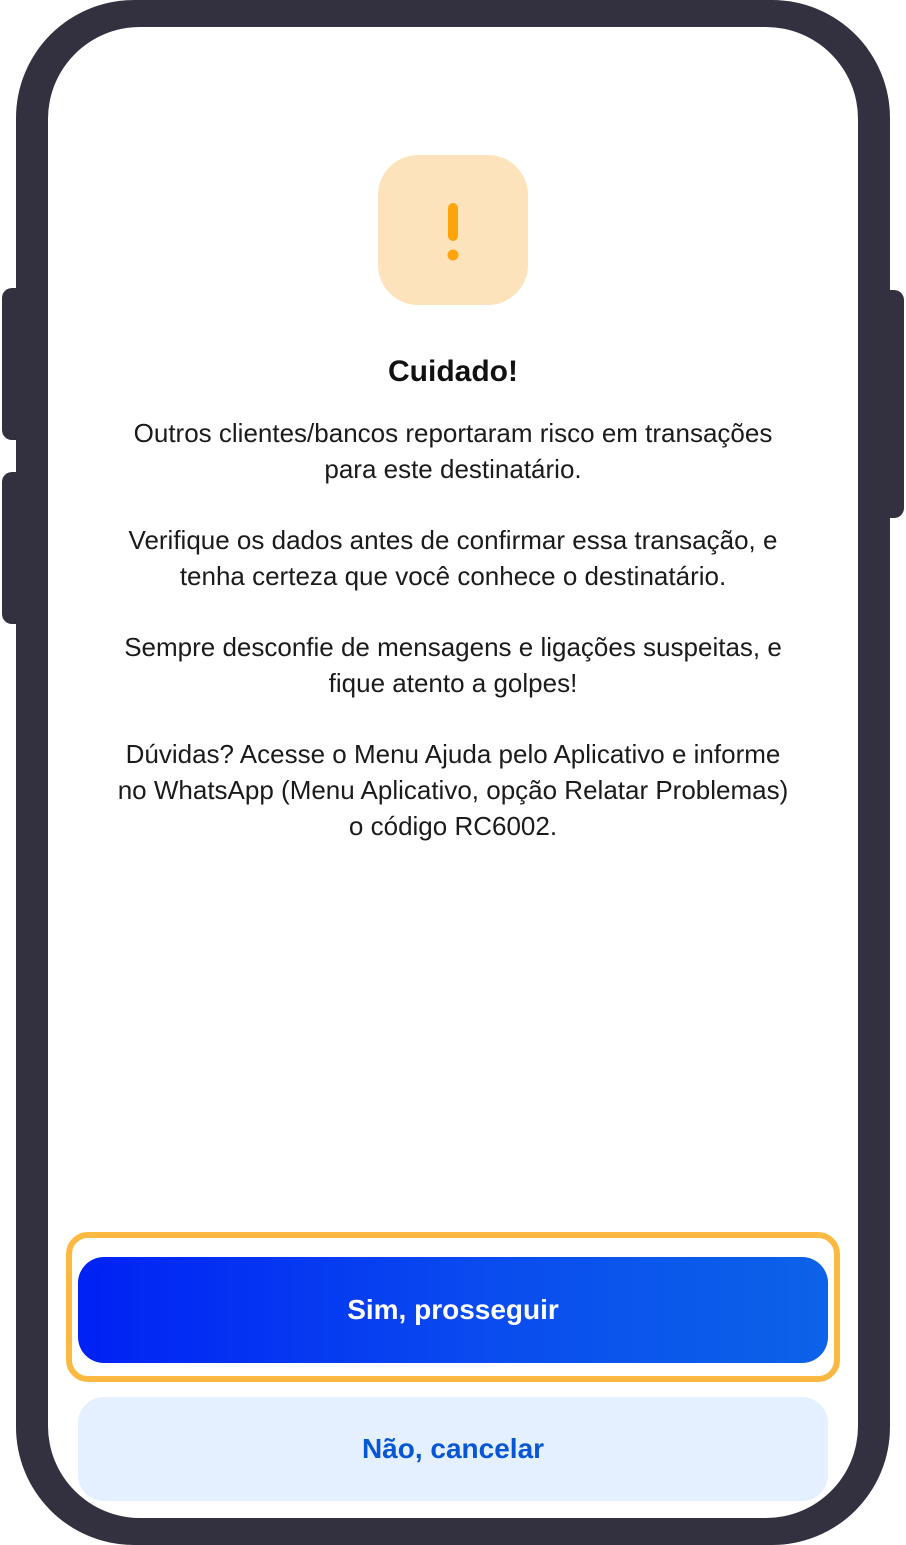  I want to click on dialog-title: Cuidado!, so click(453, 371).